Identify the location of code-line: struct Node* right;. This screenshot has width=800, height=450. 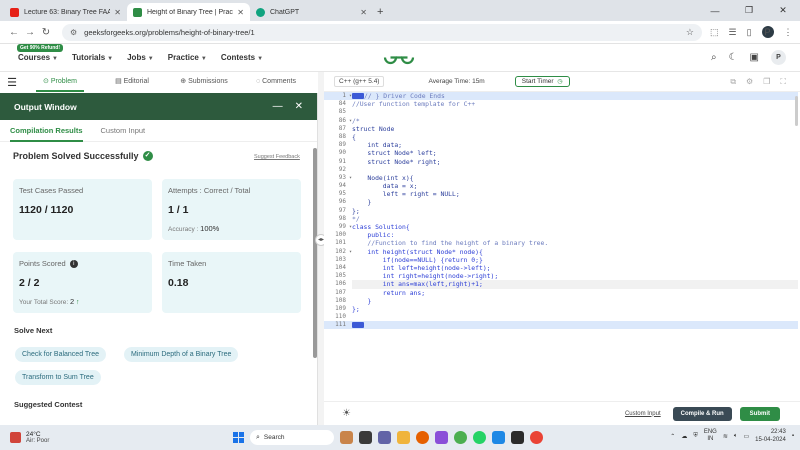
(575, 162).